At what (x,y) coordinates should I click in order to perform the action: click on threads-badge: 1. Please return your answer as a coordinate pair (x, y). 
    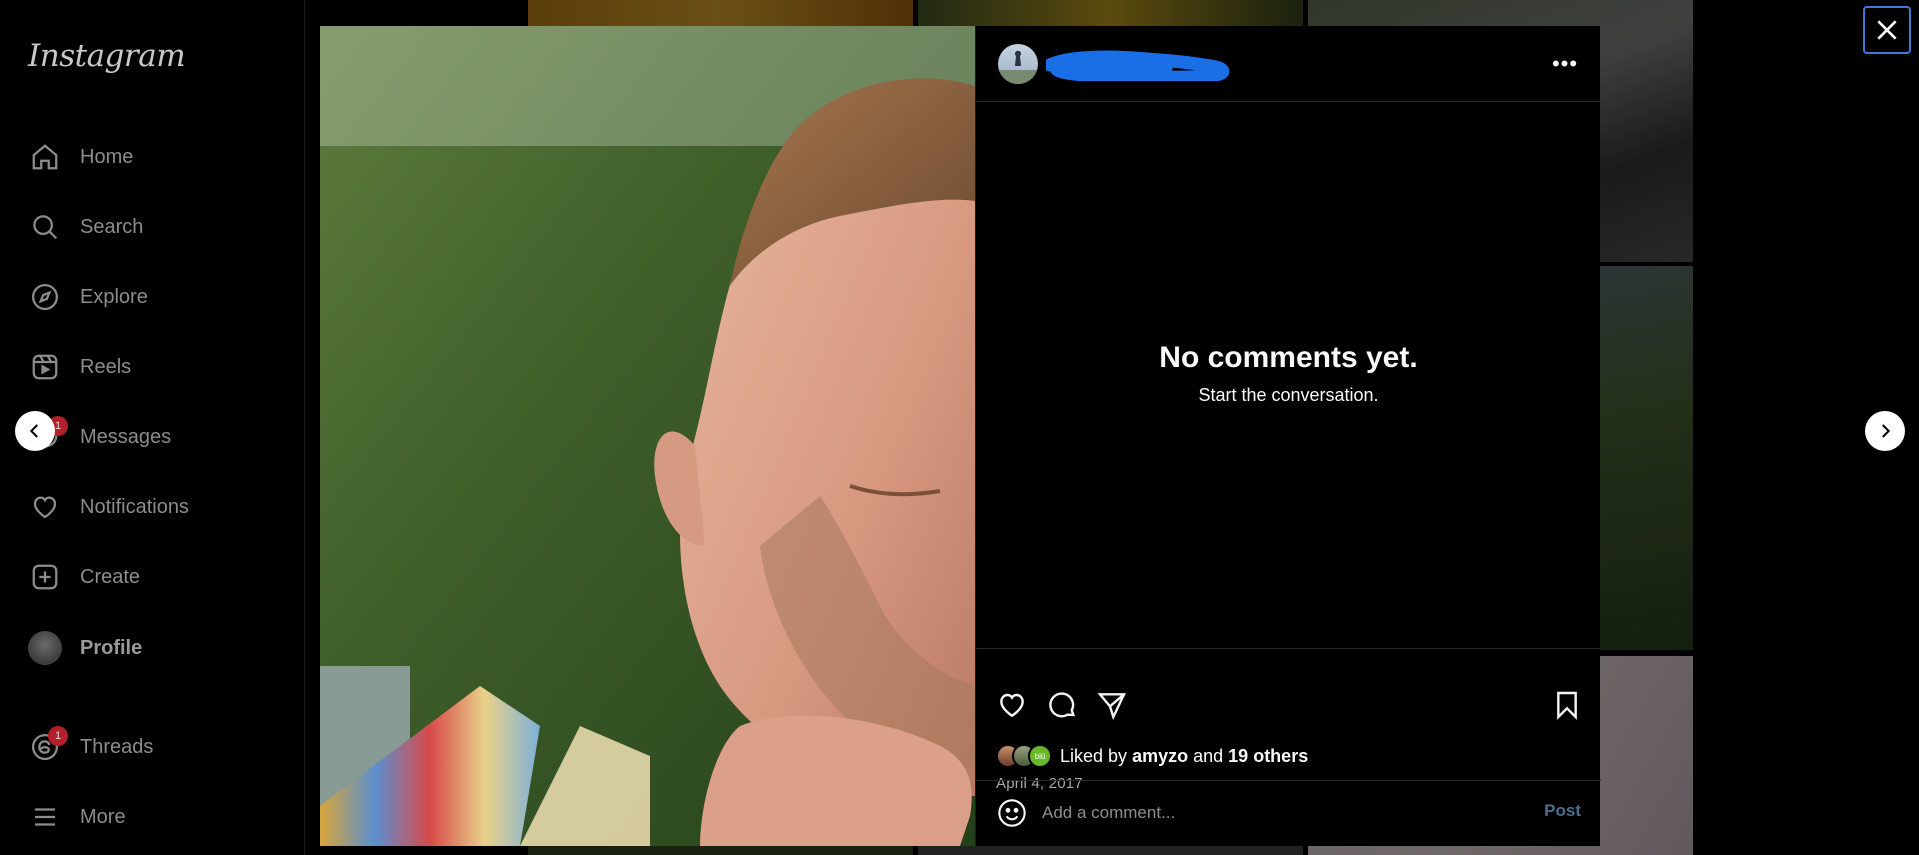
    Looking at the image, I should click on (58, 736).